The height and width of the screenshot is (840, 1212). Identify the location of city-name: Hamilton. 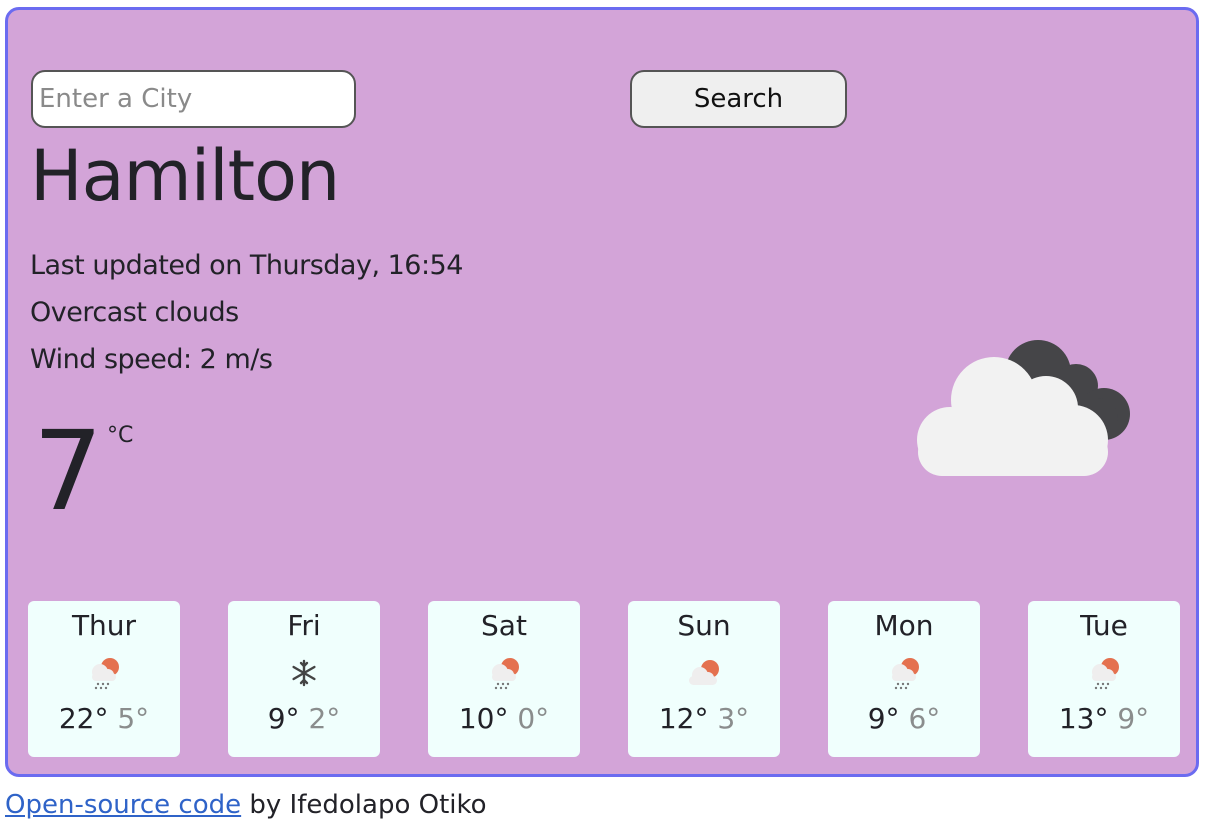
(185, 176).